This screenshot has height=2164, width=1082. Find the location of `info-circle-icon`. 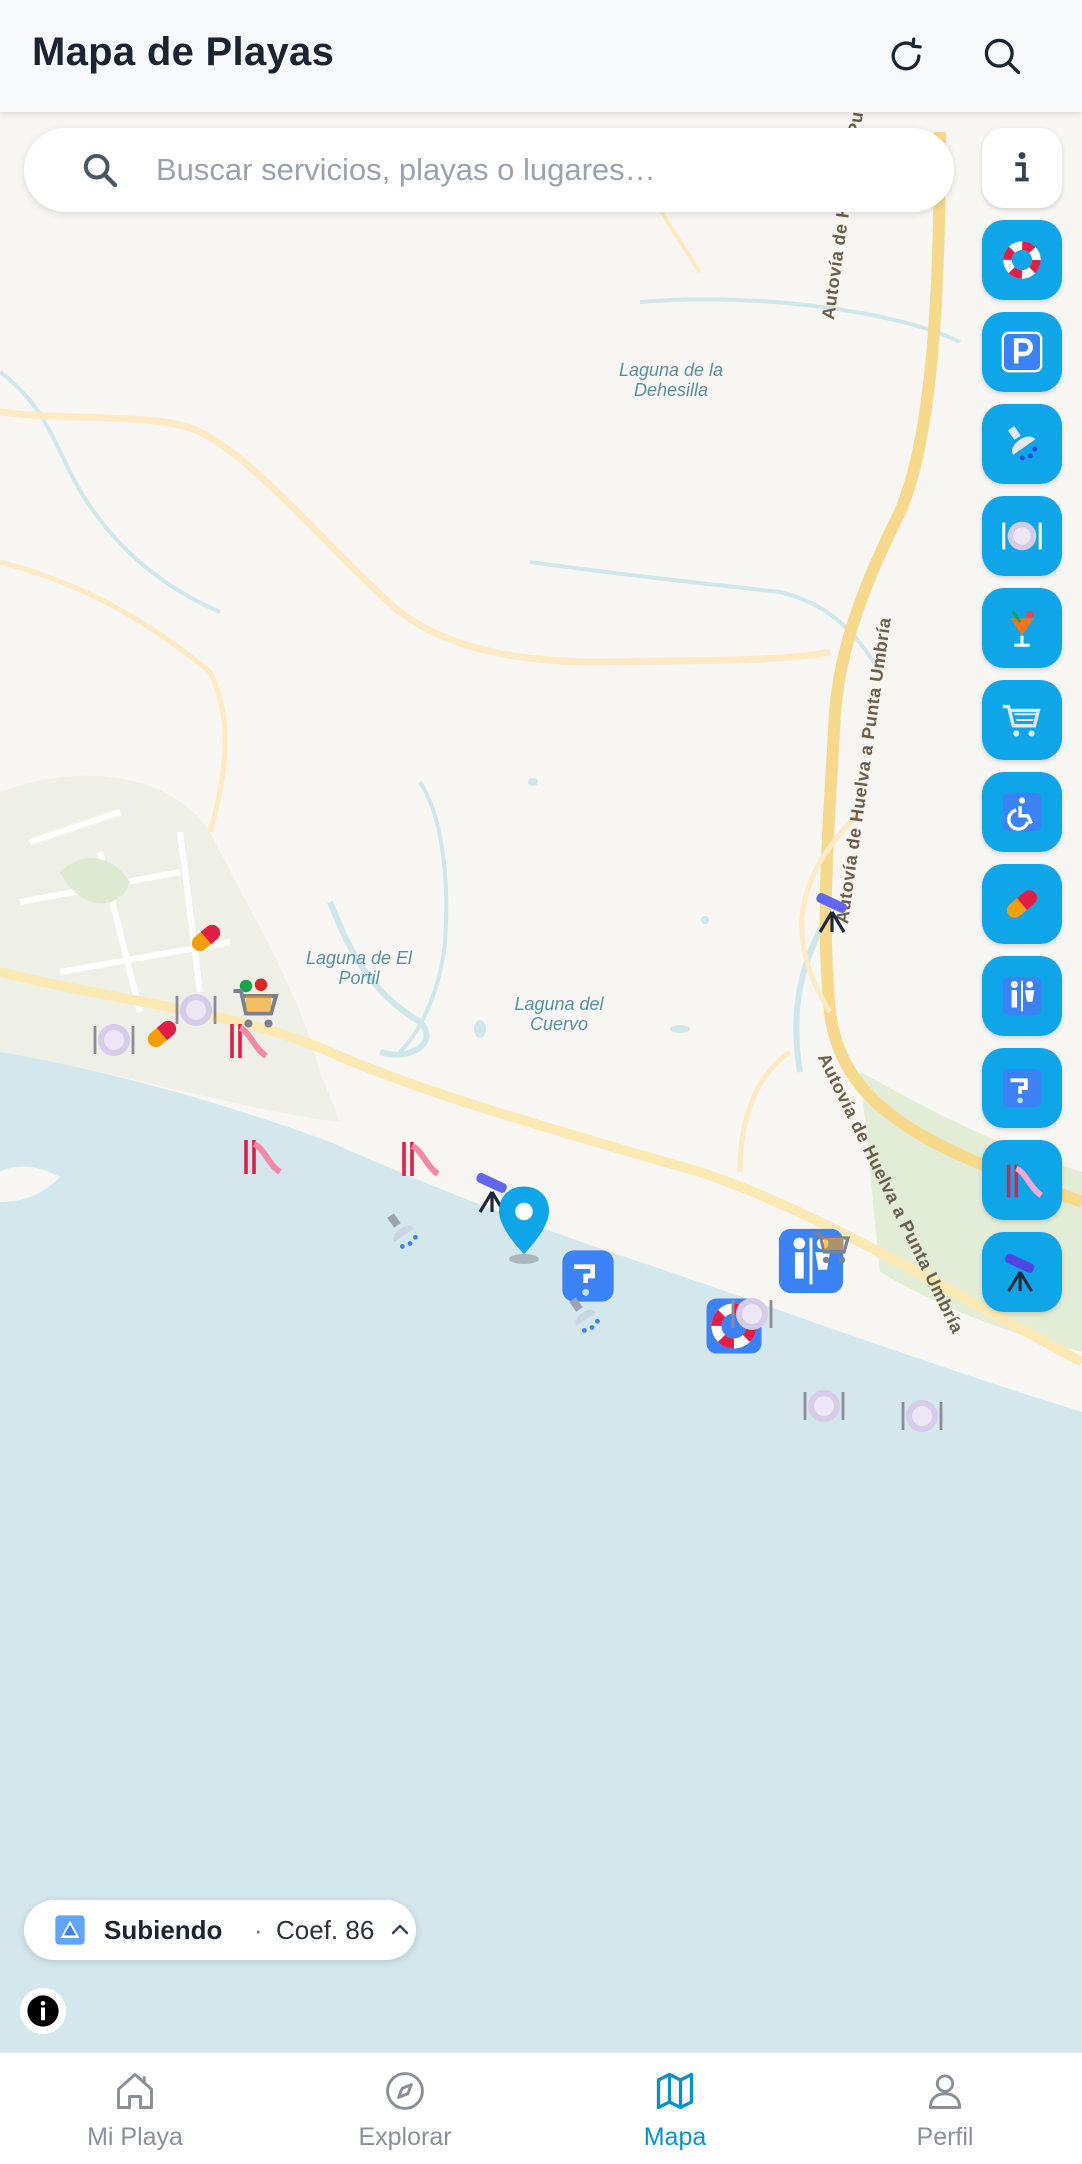

info-circle-icon is located at coordinates (43, 2011).